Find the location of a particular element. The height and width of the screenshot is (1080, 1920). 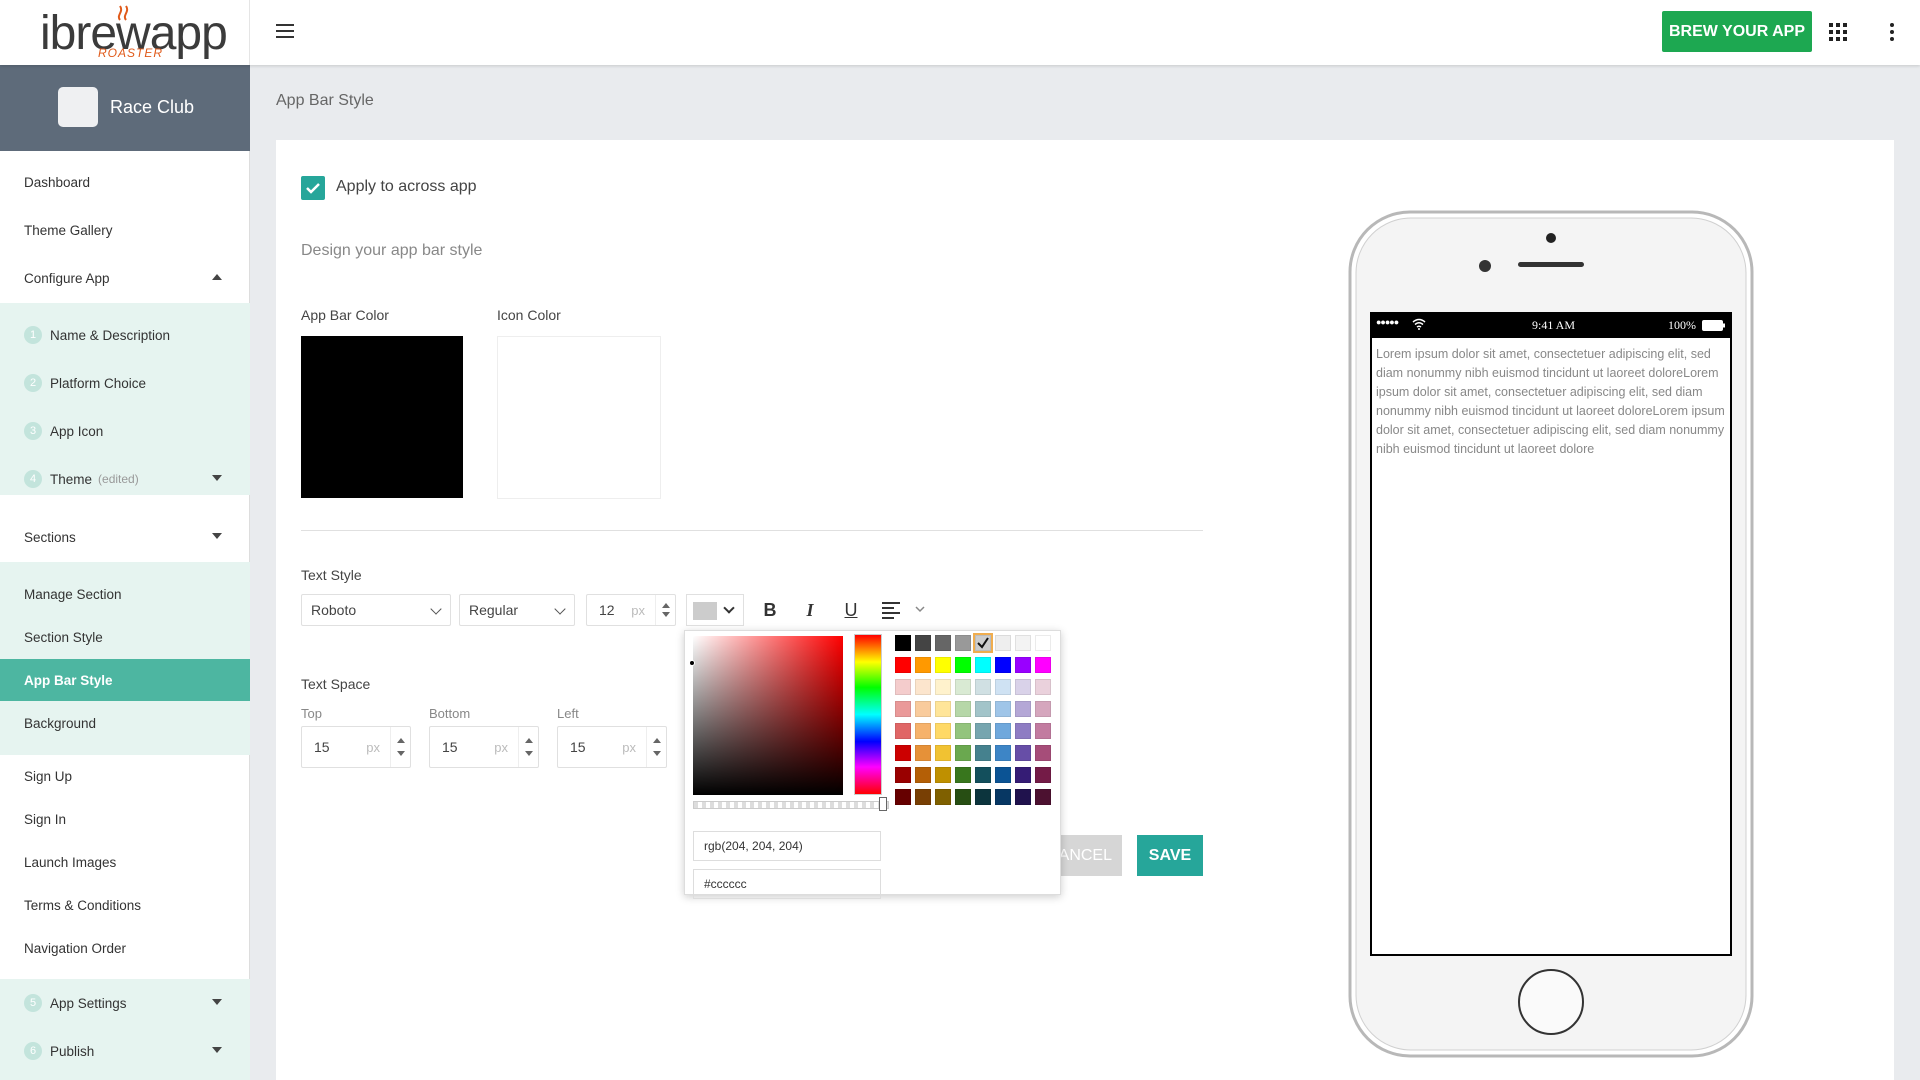

sidebar-item-sign-in: Sign In is located at coordinates (125, 819).